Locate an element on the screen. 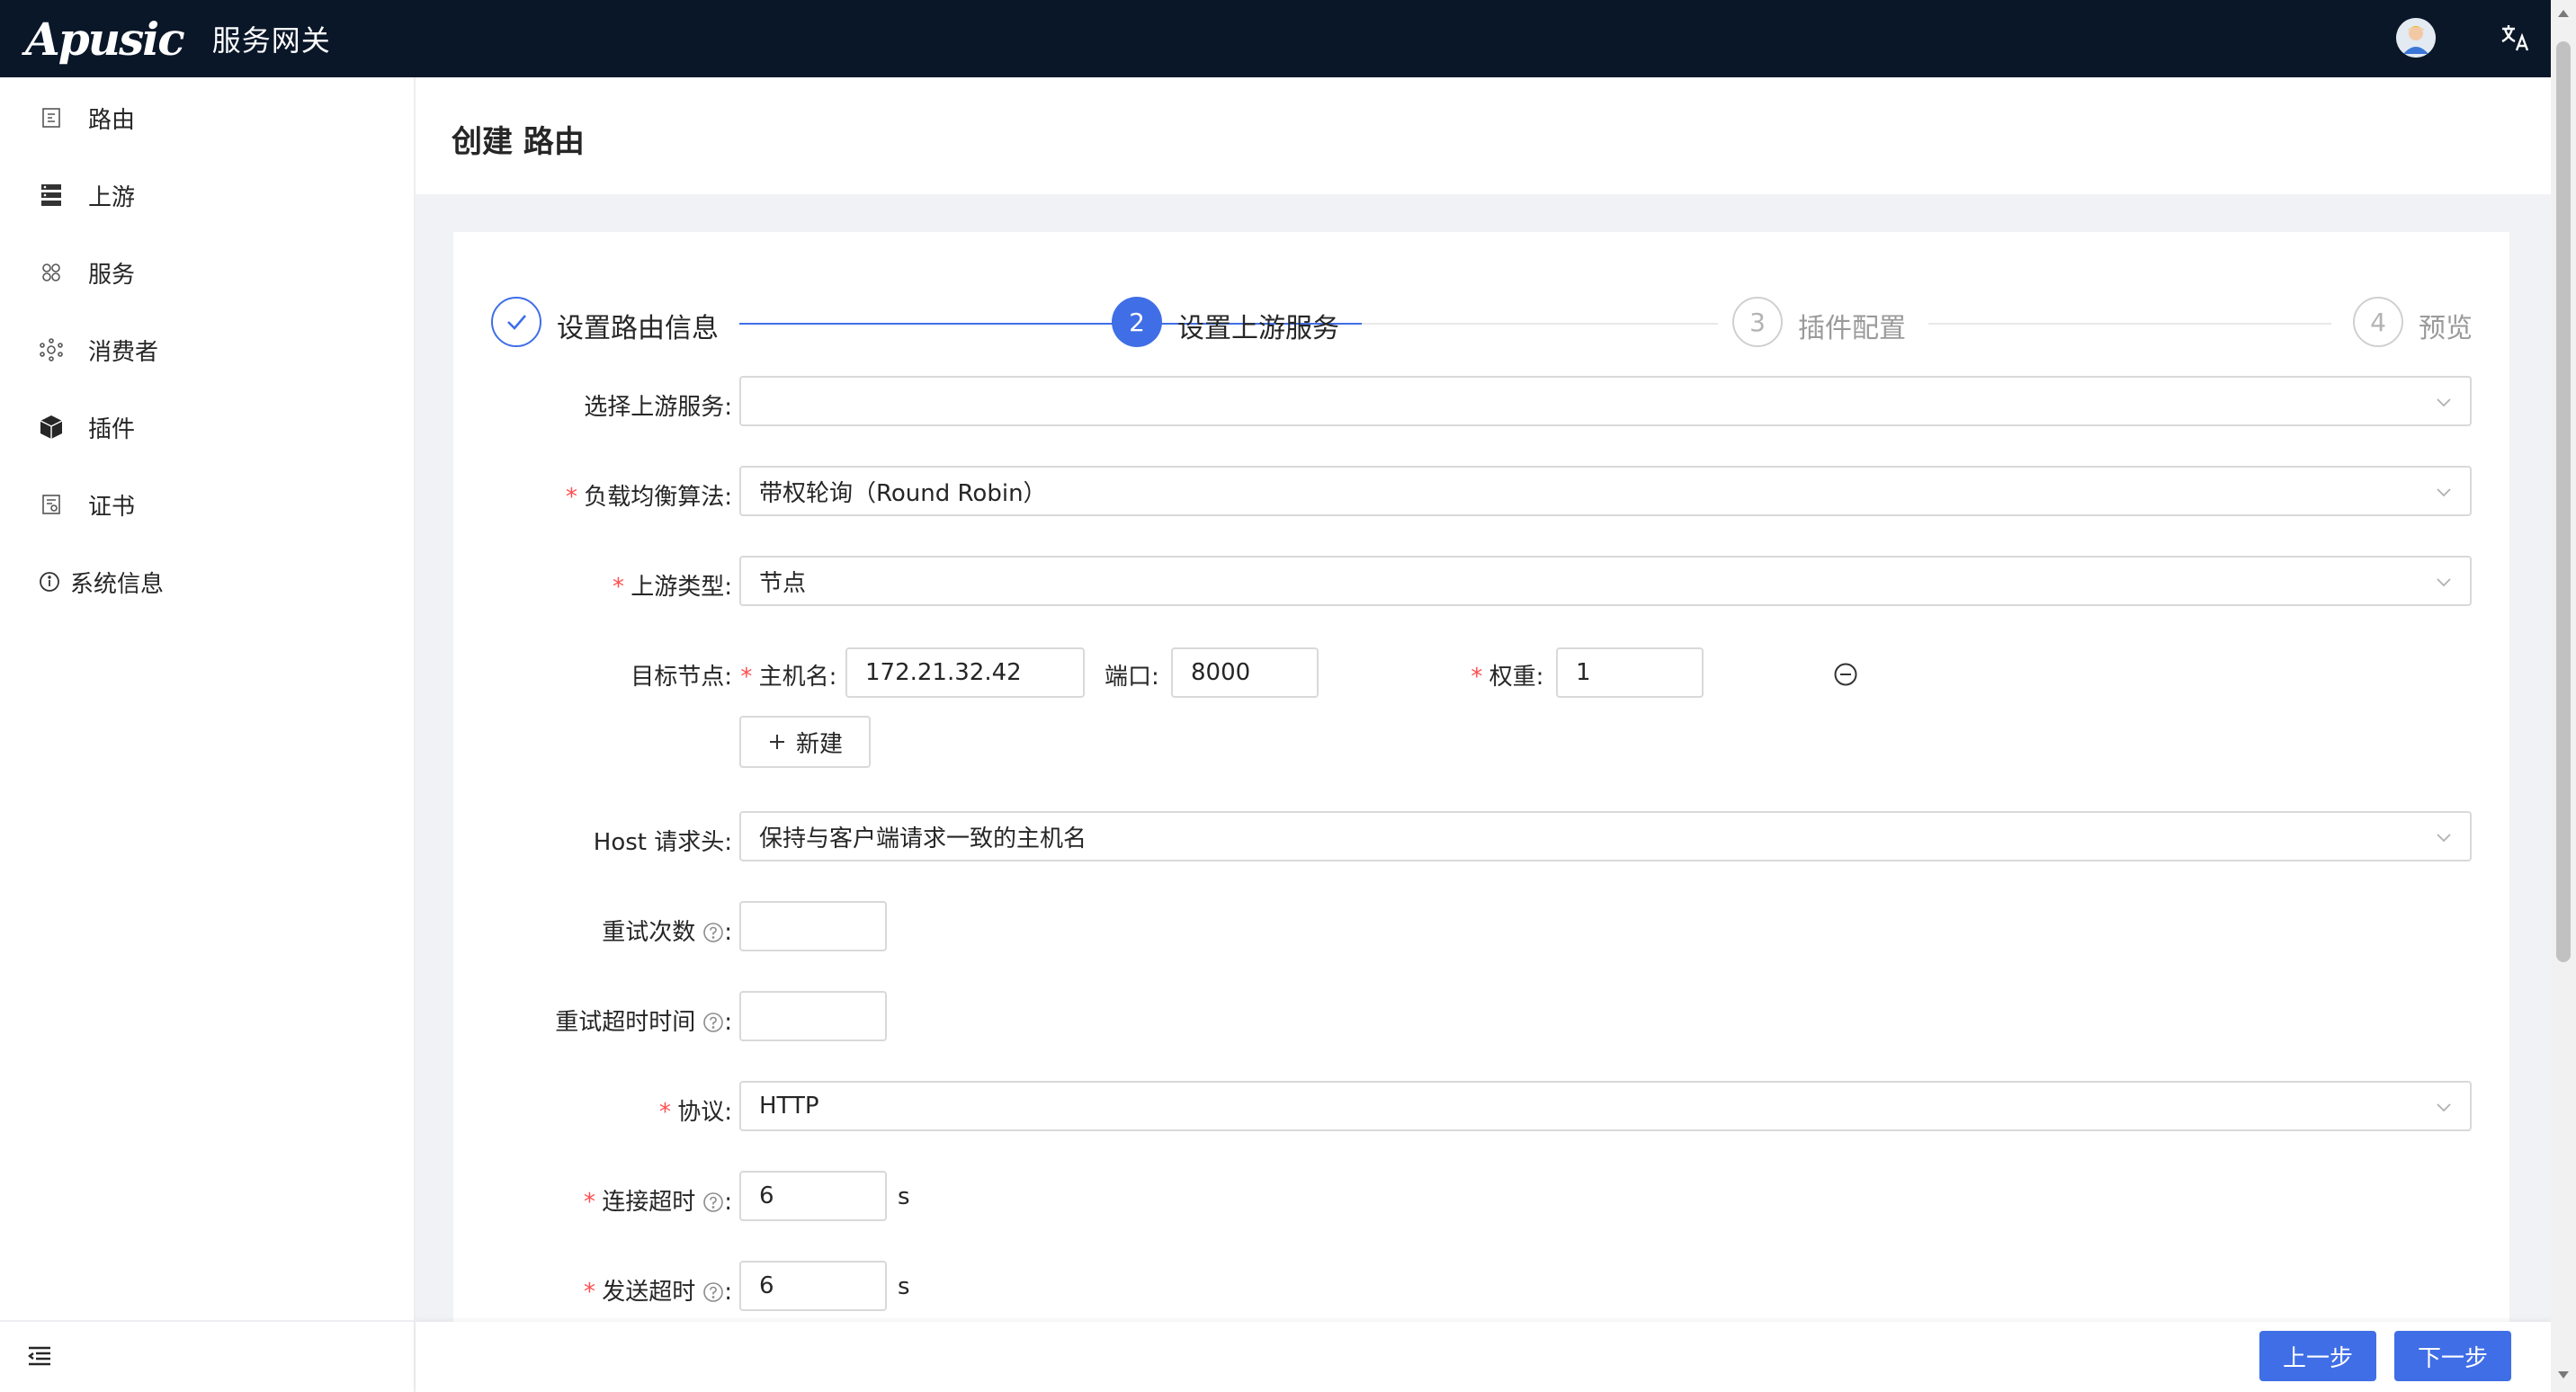 This screenshot has width=2576, height=1392. protocol-select: HTTP is located at coordinates (1605, 1106).